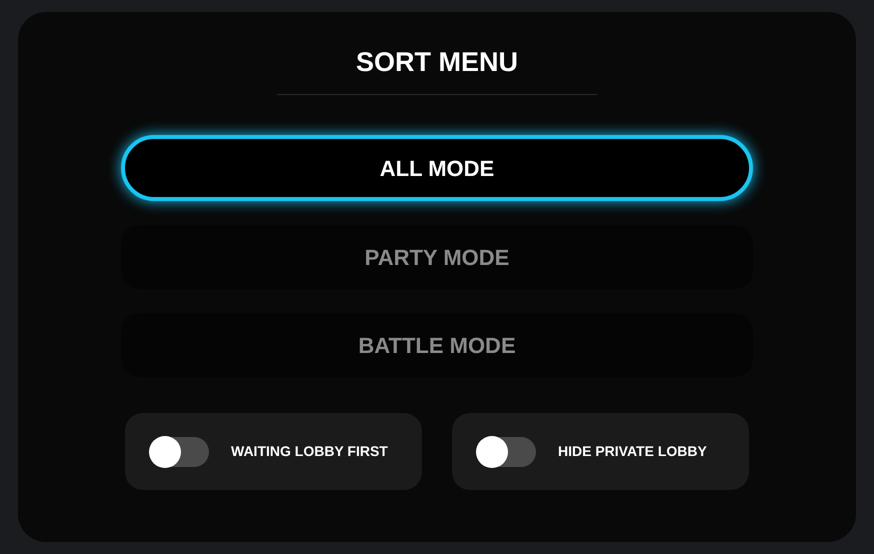 Image resolution: width=874 pixels, height=554 pixels. What do you see at coordinates (437, 257) in the screenshot?
I see `mode-option: PARTY MODE` at bounding box center [437, 257].